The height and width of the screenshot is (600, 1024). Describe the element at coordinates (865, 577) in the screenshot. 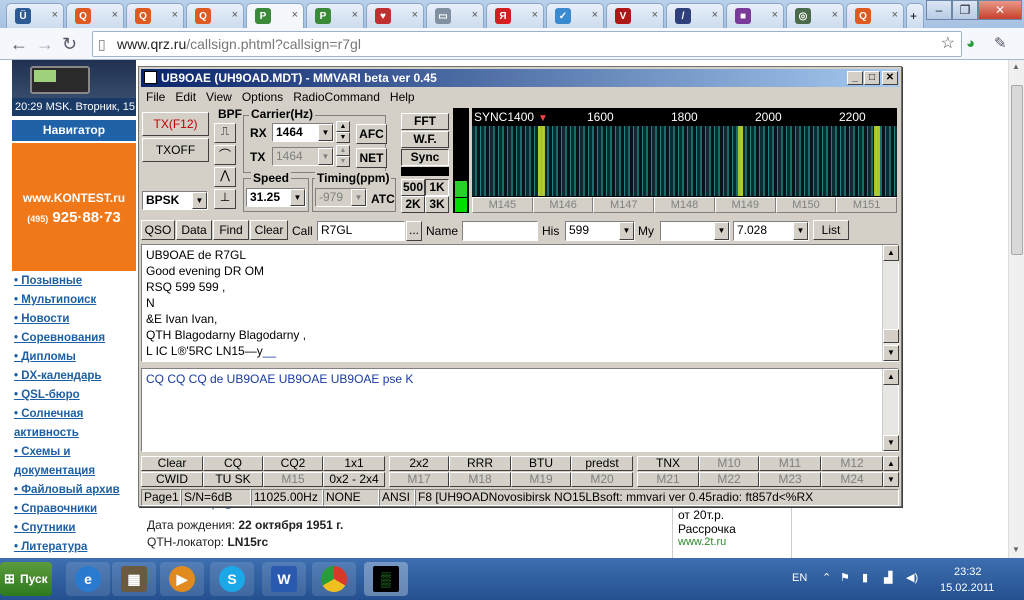

I see `battery-icon: ▮` at that location.